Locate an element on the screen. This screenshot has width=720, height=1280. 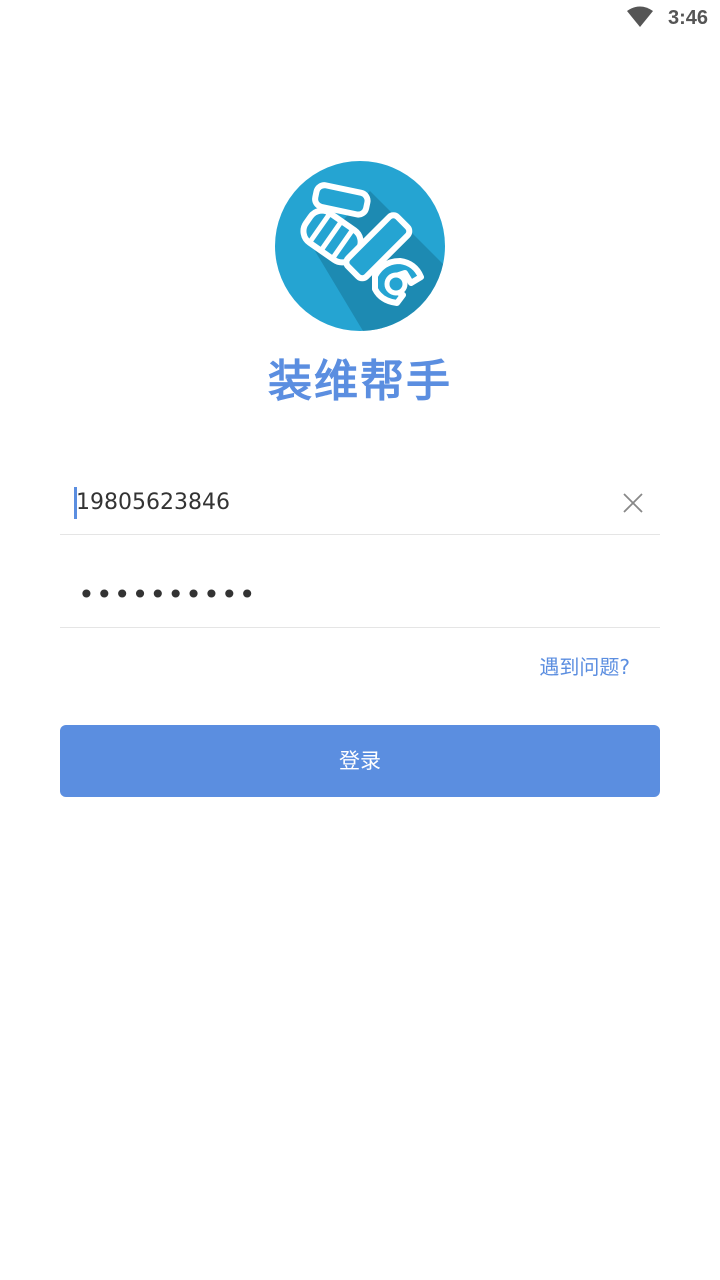
phone-input-value: 19805623846 is located at coordinates (153, 503).